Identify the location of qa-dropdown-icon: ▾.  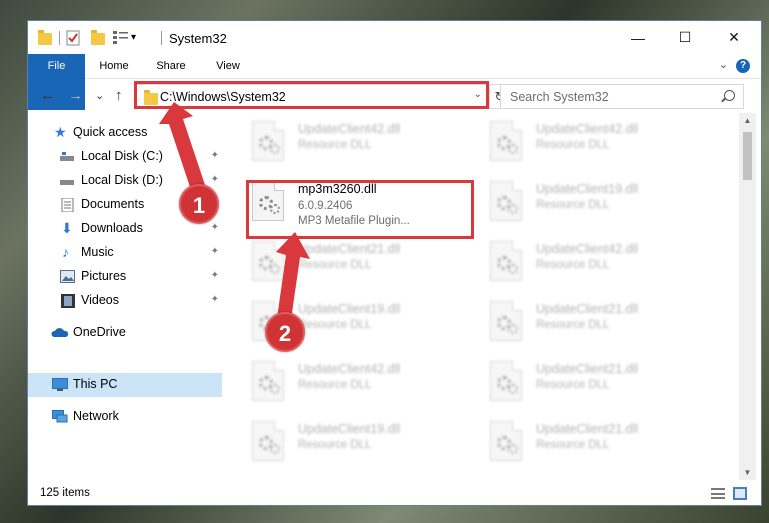
(133, 40).